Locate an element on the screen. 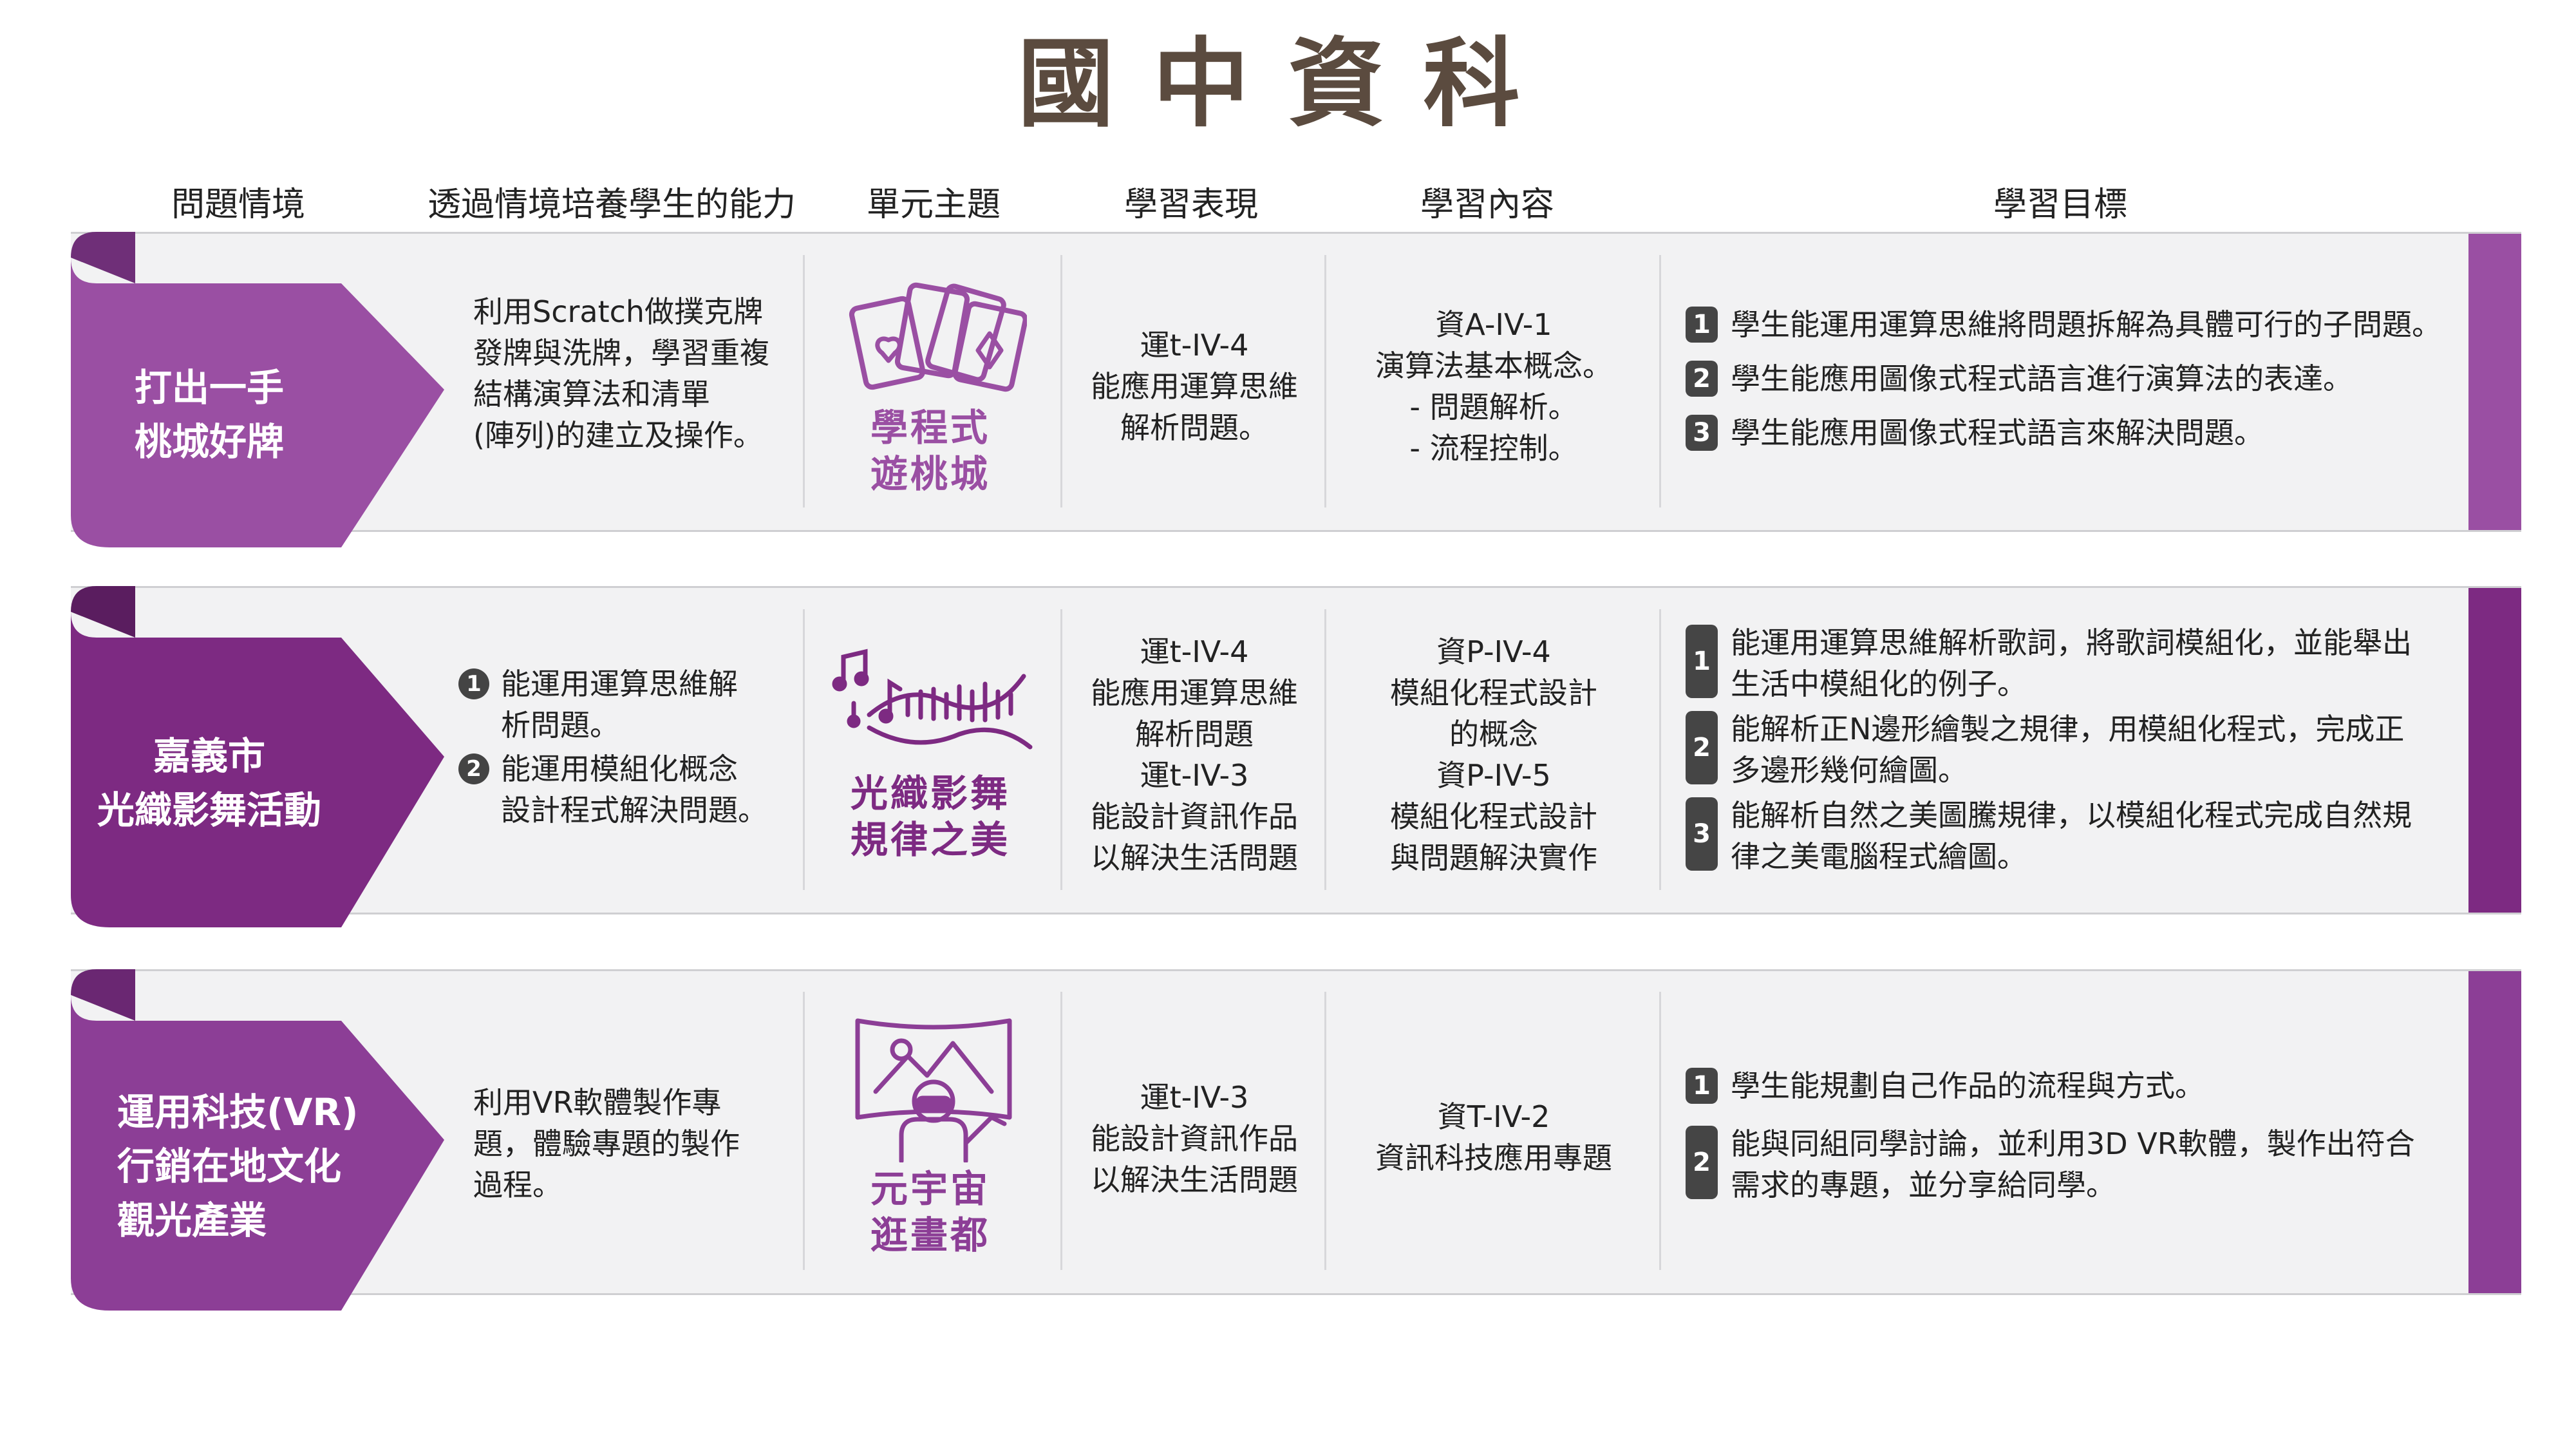 The width and height of the screenshot is (2576, 1449). row-3-theme: 元宇宙 逛畫都 is located at coordinates (930, 1212).